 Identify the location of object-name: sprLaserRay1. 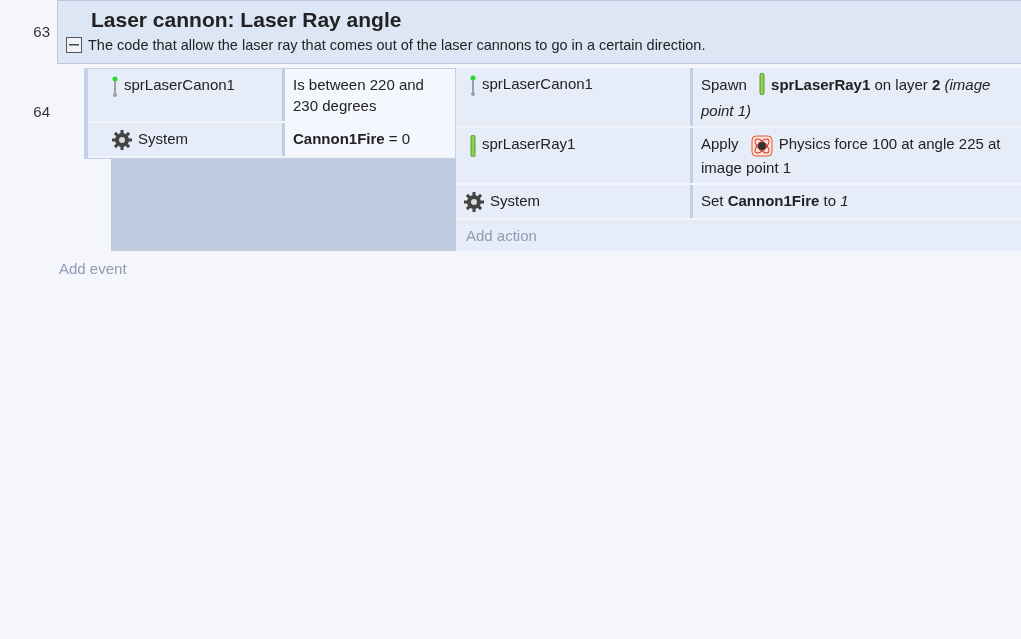
(529, 143).